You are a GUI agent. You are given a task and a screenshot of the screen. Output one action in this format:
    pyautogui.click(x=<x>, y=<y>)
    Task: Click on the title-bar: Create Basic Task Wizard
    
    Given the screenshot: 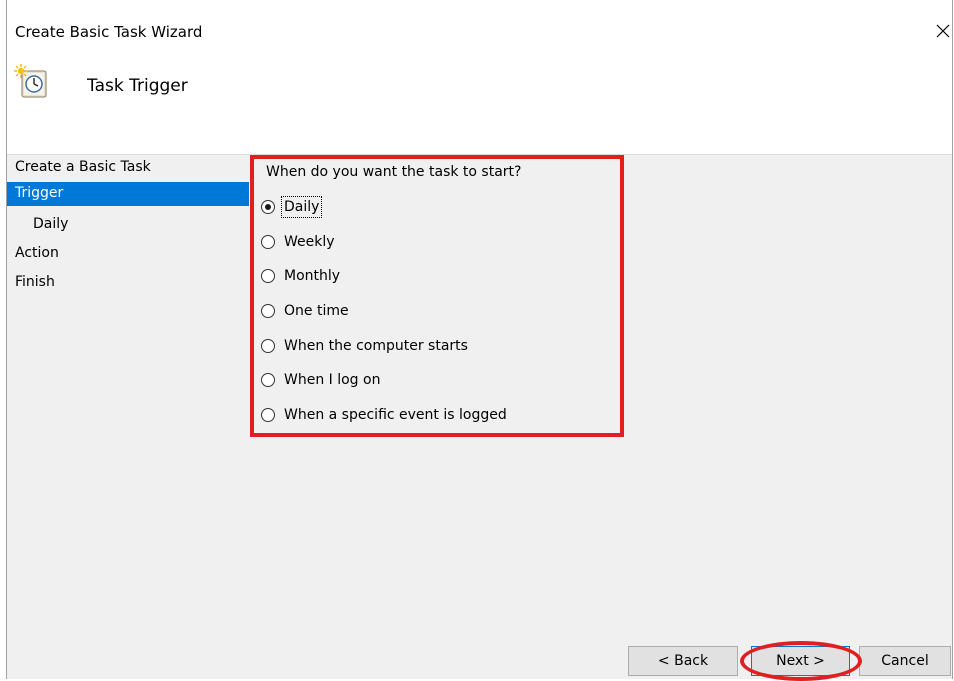 What is the action you would take?
    pyautogui.click(x=477, y=26)
    